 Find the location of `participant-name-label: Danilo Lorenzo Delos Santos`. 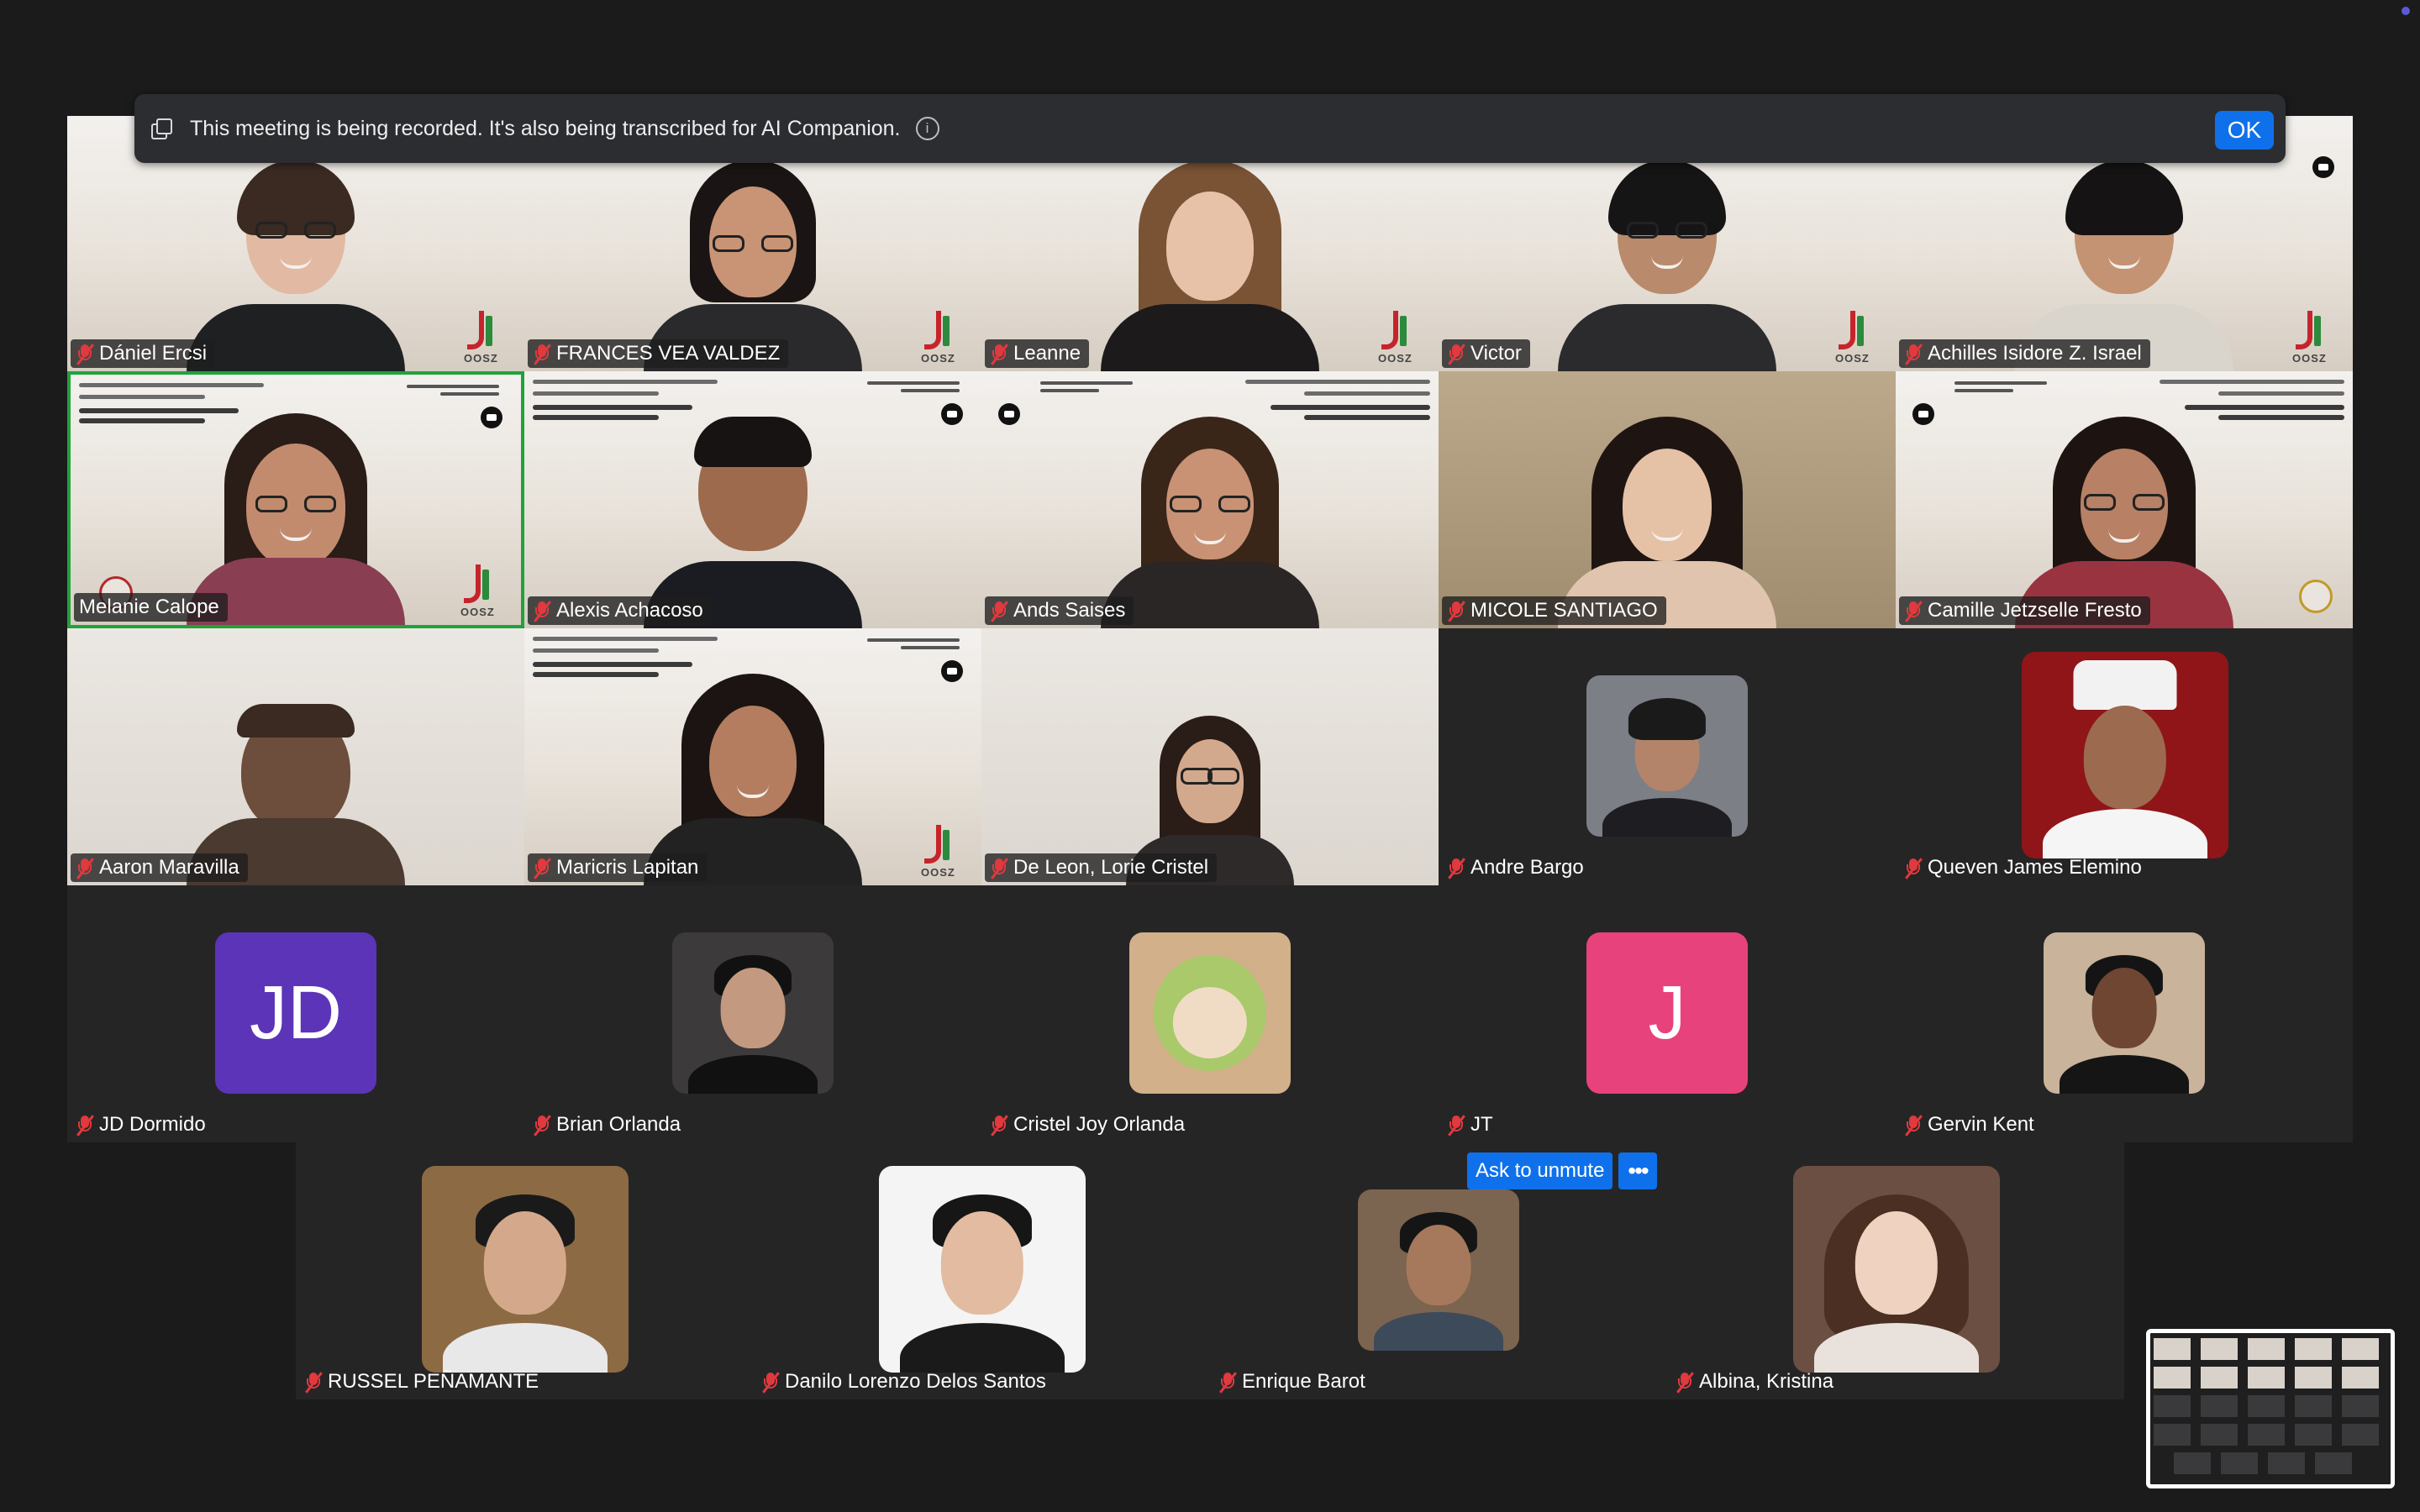

participant-name-label: Danilo Lorenzo Delos Santos is located at coordinates (905, 1382).